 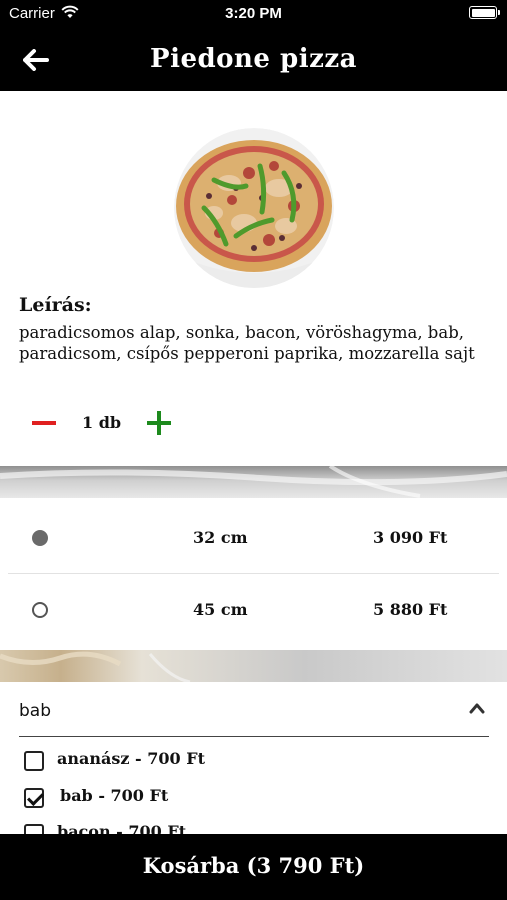 I want to click on topping-label: ananász - 700 Ft, so click(x=131, y=758).